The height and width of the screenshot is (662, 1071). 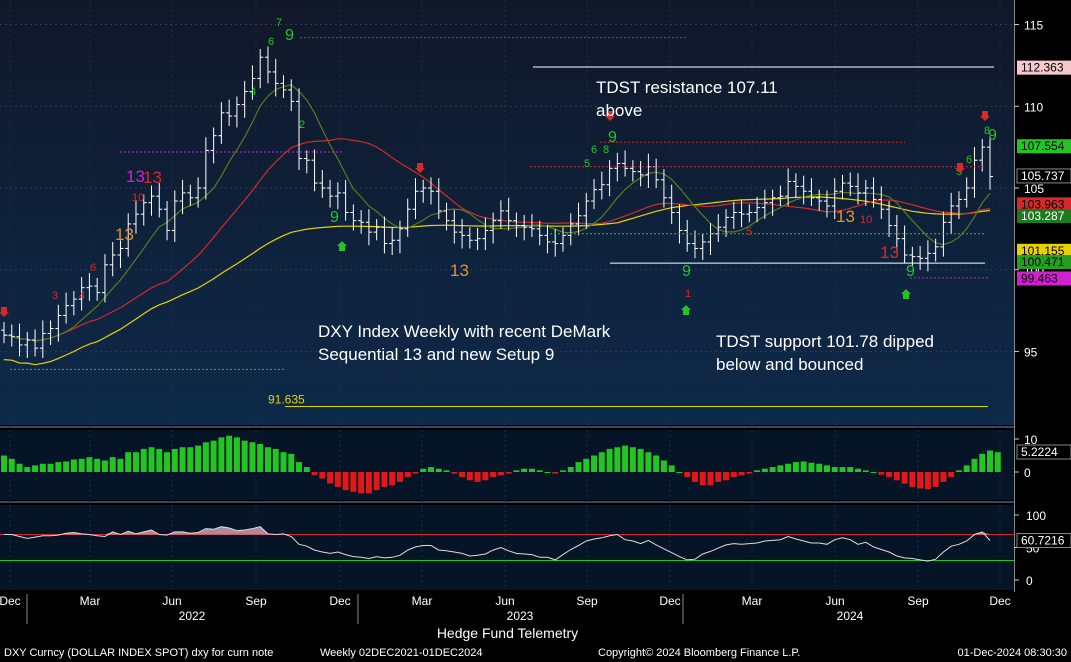 What do you see at coordinates (1012, 653) in the screenshot?
I see `timestamp-label: 01-Dec-2024 08:30:30` at bounding box center [1012, 653].